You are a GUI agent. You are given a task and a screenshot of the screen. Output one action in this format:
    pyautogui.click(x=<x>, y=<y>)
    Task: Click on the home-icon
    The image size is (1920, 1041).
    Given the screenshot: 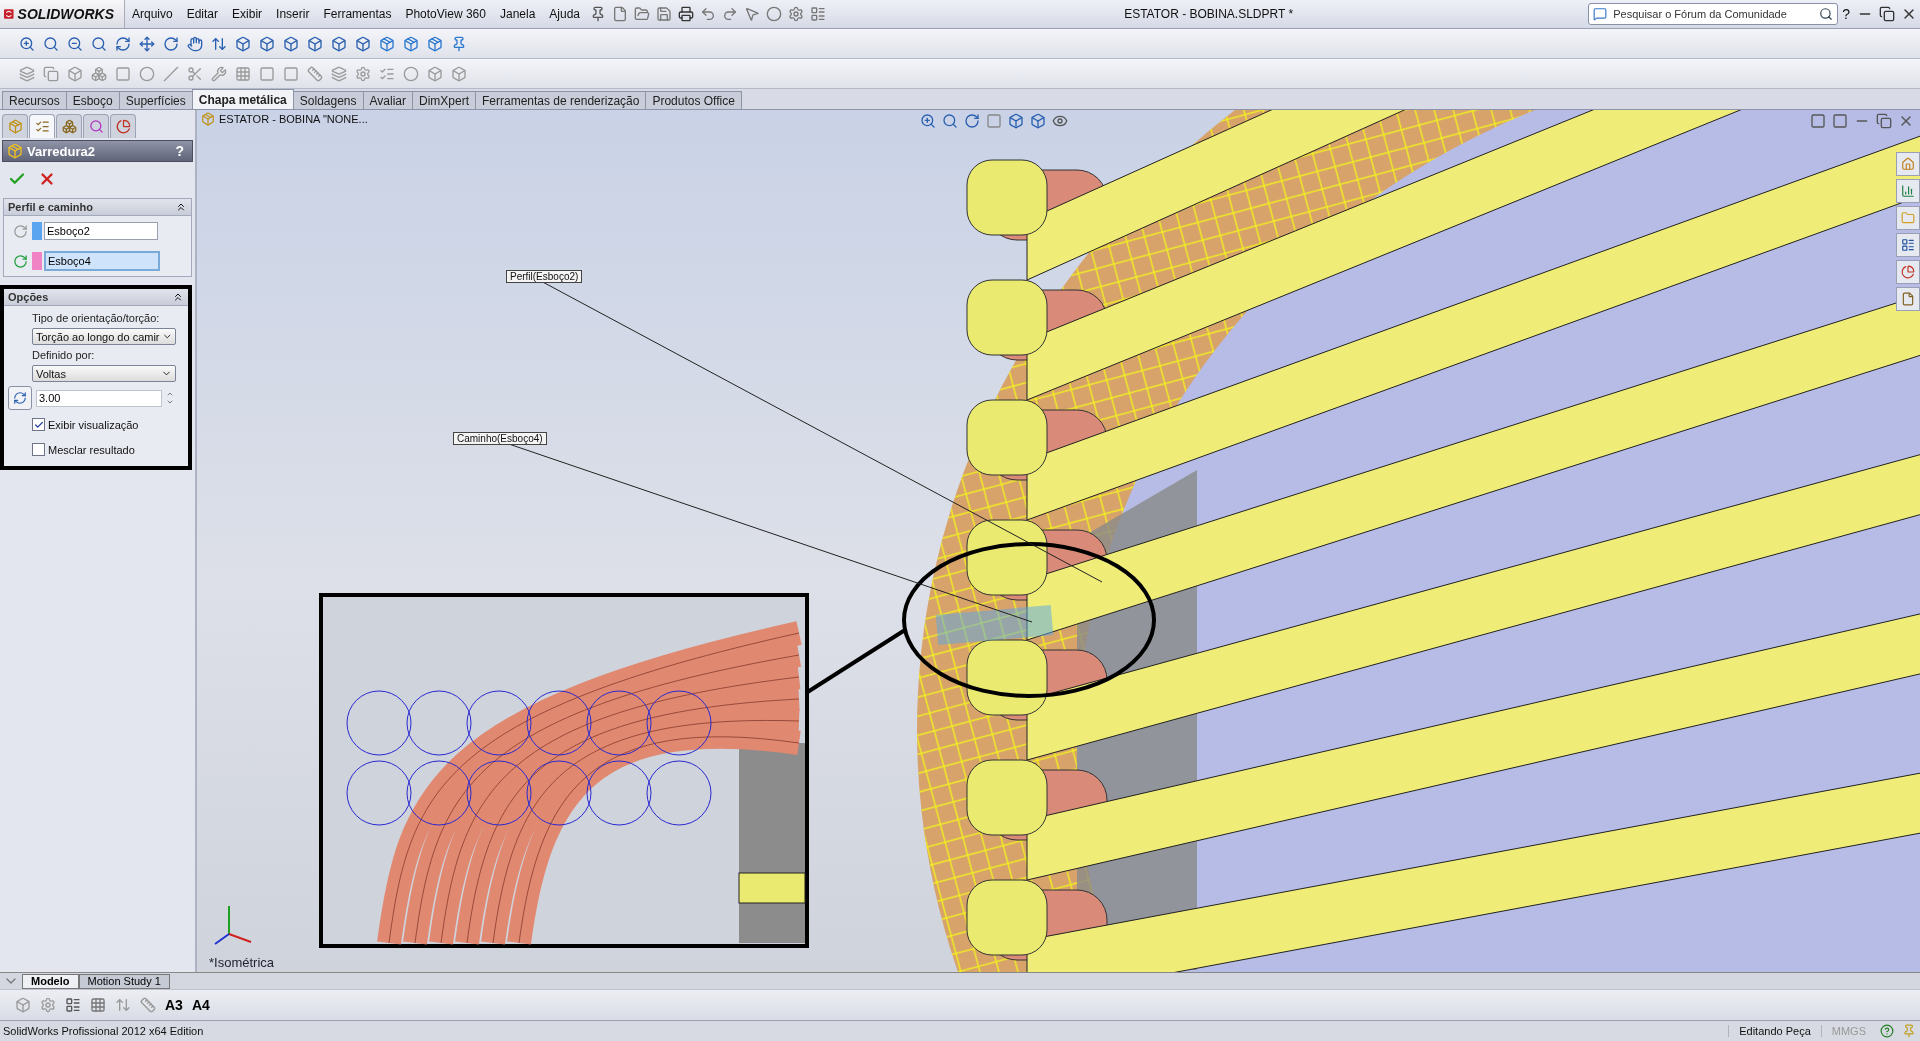 What is the action you would take?
    pyautogui.click(x=1908, y=164)
    